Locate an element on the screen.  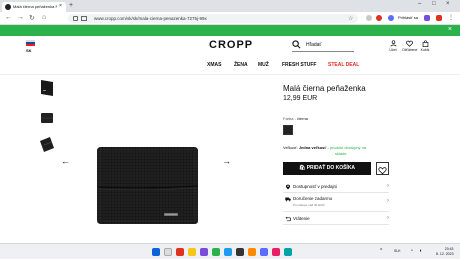
cart-label: Košík is located at coordinates (425, 50).